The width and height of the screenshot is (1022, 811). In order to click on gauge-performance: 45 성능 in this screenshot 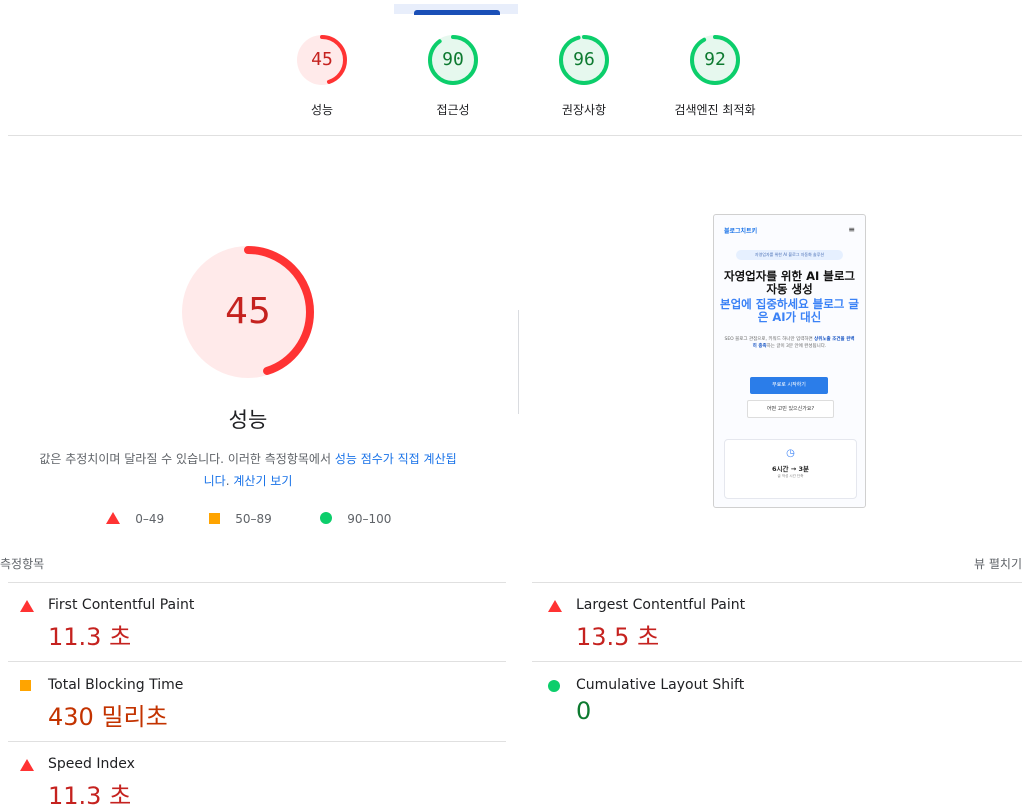, I will do `click(322, 75)`.